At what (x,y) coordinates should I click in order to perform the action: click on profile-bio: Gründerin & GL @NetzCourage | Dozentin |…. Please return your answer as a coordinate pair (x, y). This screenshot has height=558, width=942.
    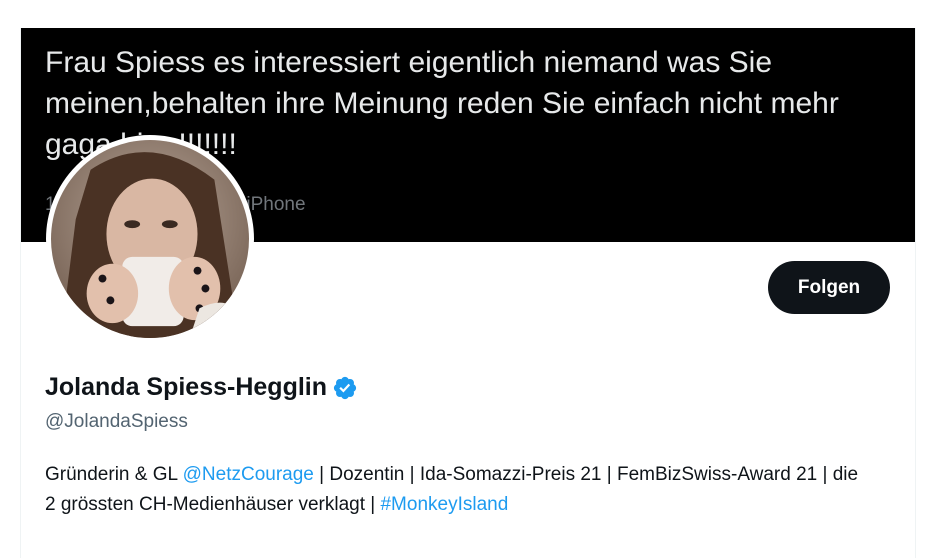
    Looking at the image, I should click on (455, 490).